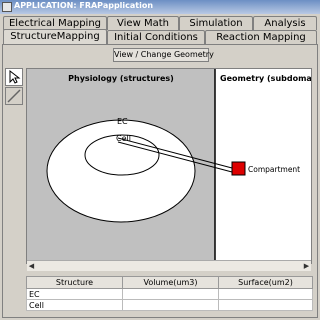 The width and height of the screenshot is (320, 320). What do you see at coordinates (160, 7) in the screenshot?
I see `title-bar: APPLICATION: FRAPapplication` at bounding box center [160, 7].